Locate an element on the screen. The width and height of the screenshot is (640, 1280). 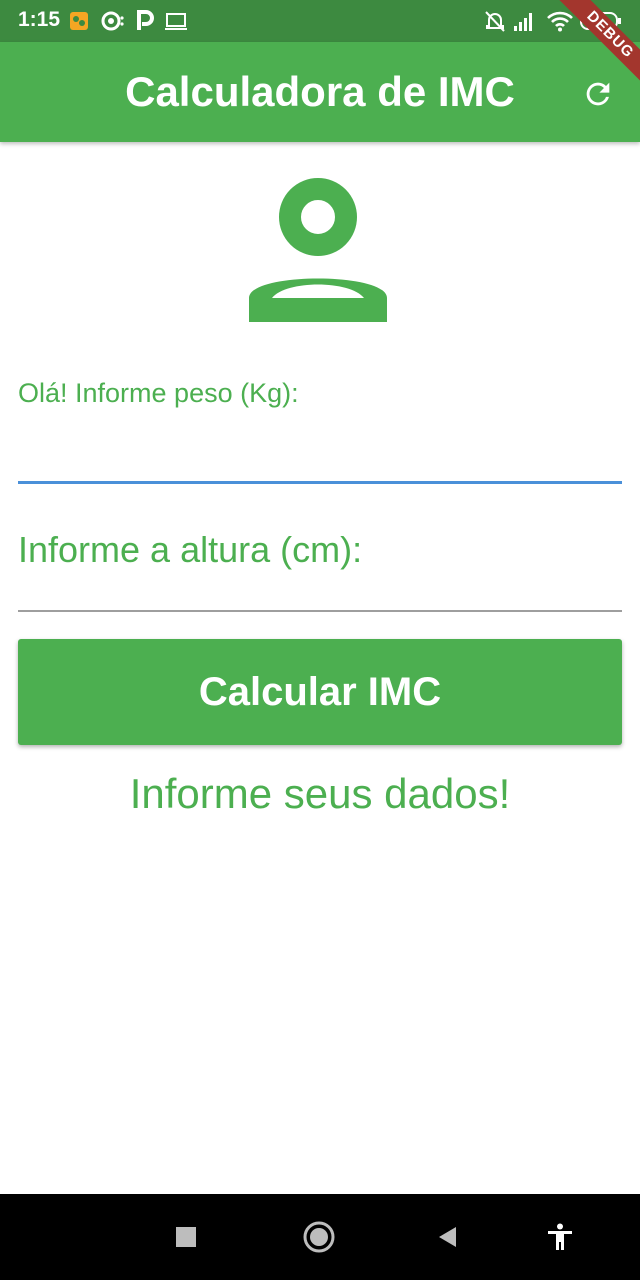
back-button is located at coordinates (448, 1237).